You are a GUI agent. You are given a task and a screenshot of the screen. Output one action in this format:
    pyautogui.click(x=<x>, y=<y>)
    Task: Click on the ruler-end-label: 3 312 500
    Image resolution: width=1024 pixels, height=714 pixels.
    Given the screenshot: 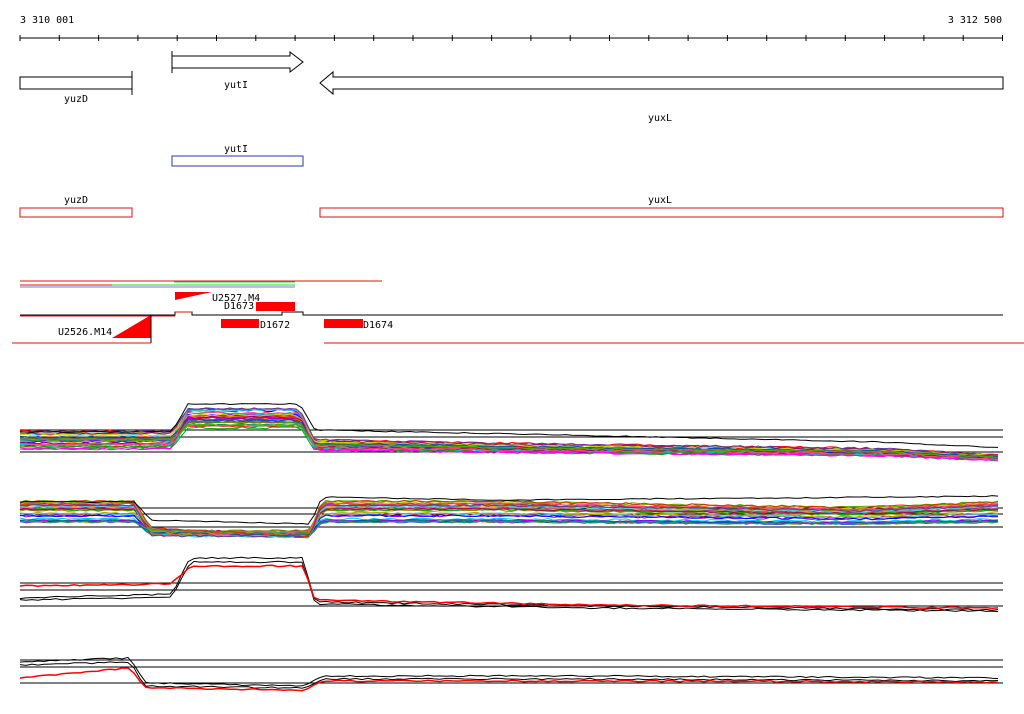 What is the action you would take?
    pyautogui.click(x=975, y=20)
    